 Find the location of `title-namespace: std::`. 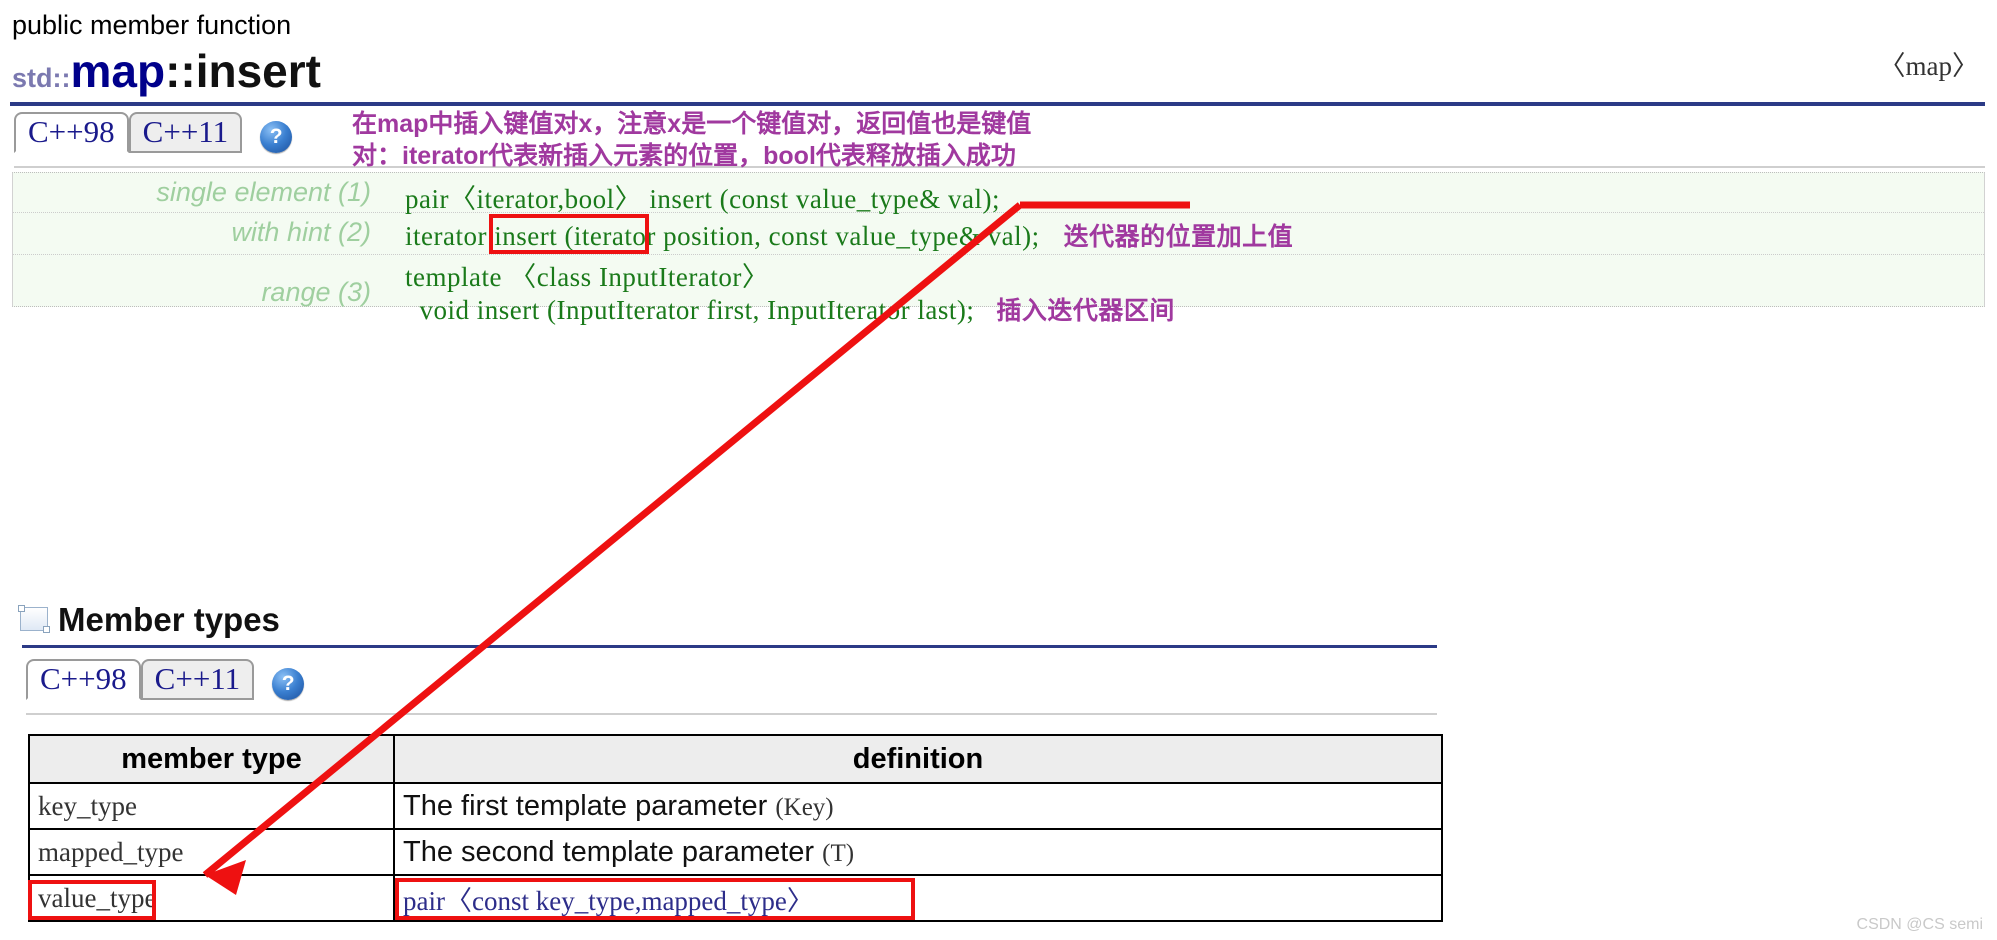

title-namespace: std:: is located at coordinates (41, 78).